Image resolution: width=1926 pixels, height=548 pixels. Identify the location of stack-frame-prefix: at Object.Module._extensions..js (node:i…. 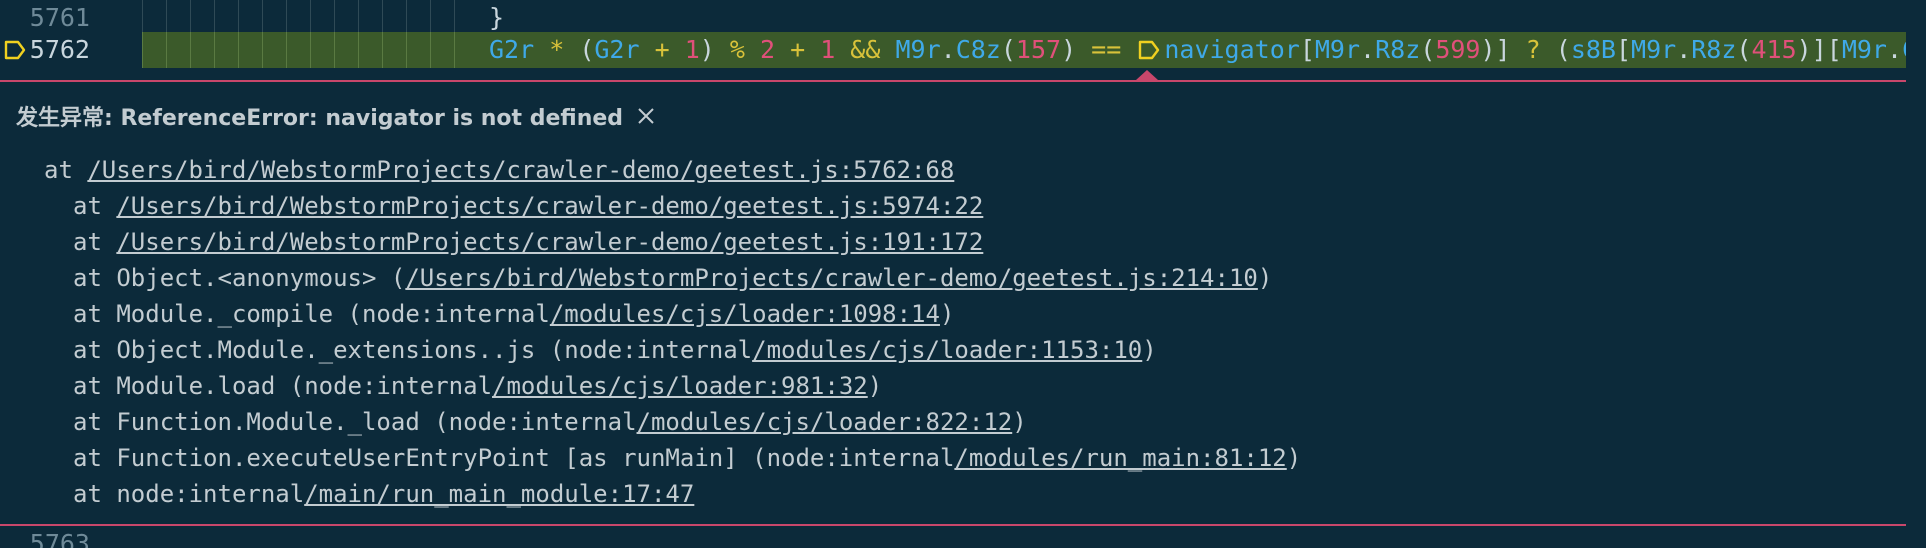
(413, 350).